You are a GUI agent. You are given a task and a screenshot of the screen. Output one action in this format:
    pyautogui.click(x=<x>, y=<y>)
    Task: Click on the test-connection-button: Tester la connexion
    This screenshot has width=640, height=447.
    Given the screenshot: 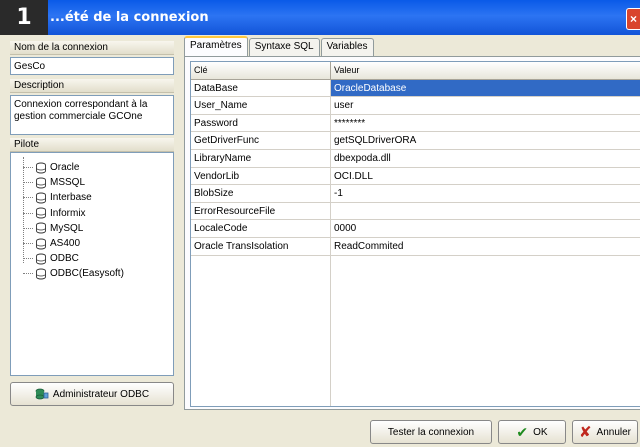 What is the action you would take?
    pyautogui.click(x=431, y=432)
    